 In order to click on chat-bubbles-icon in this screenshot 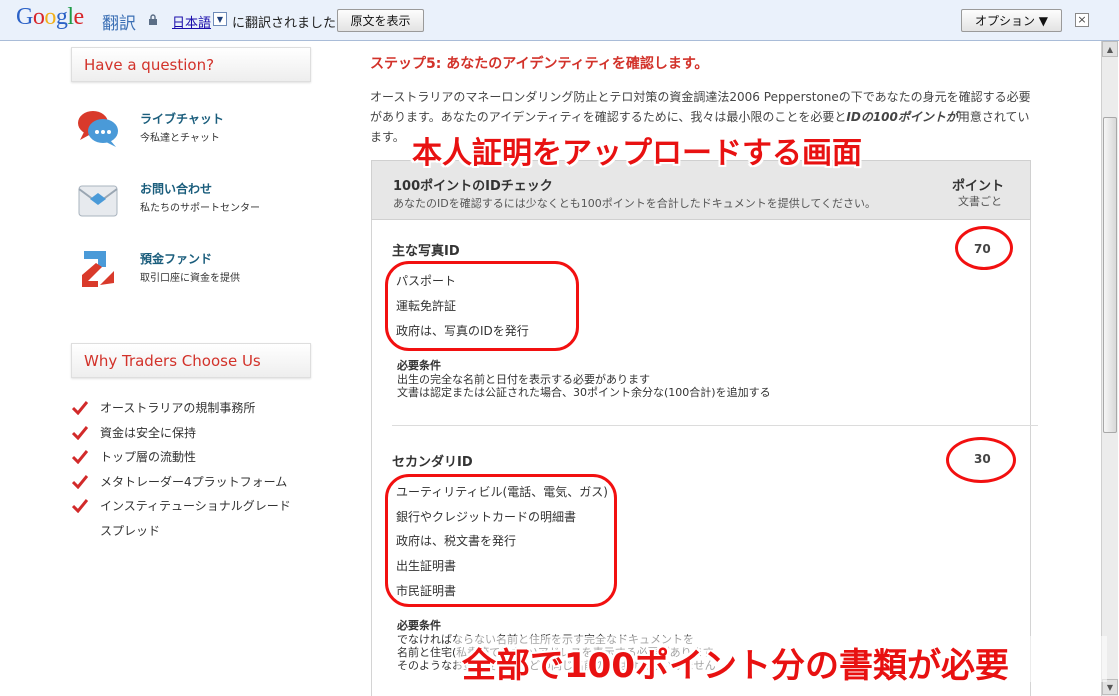, I will do `click(98, 129)`.